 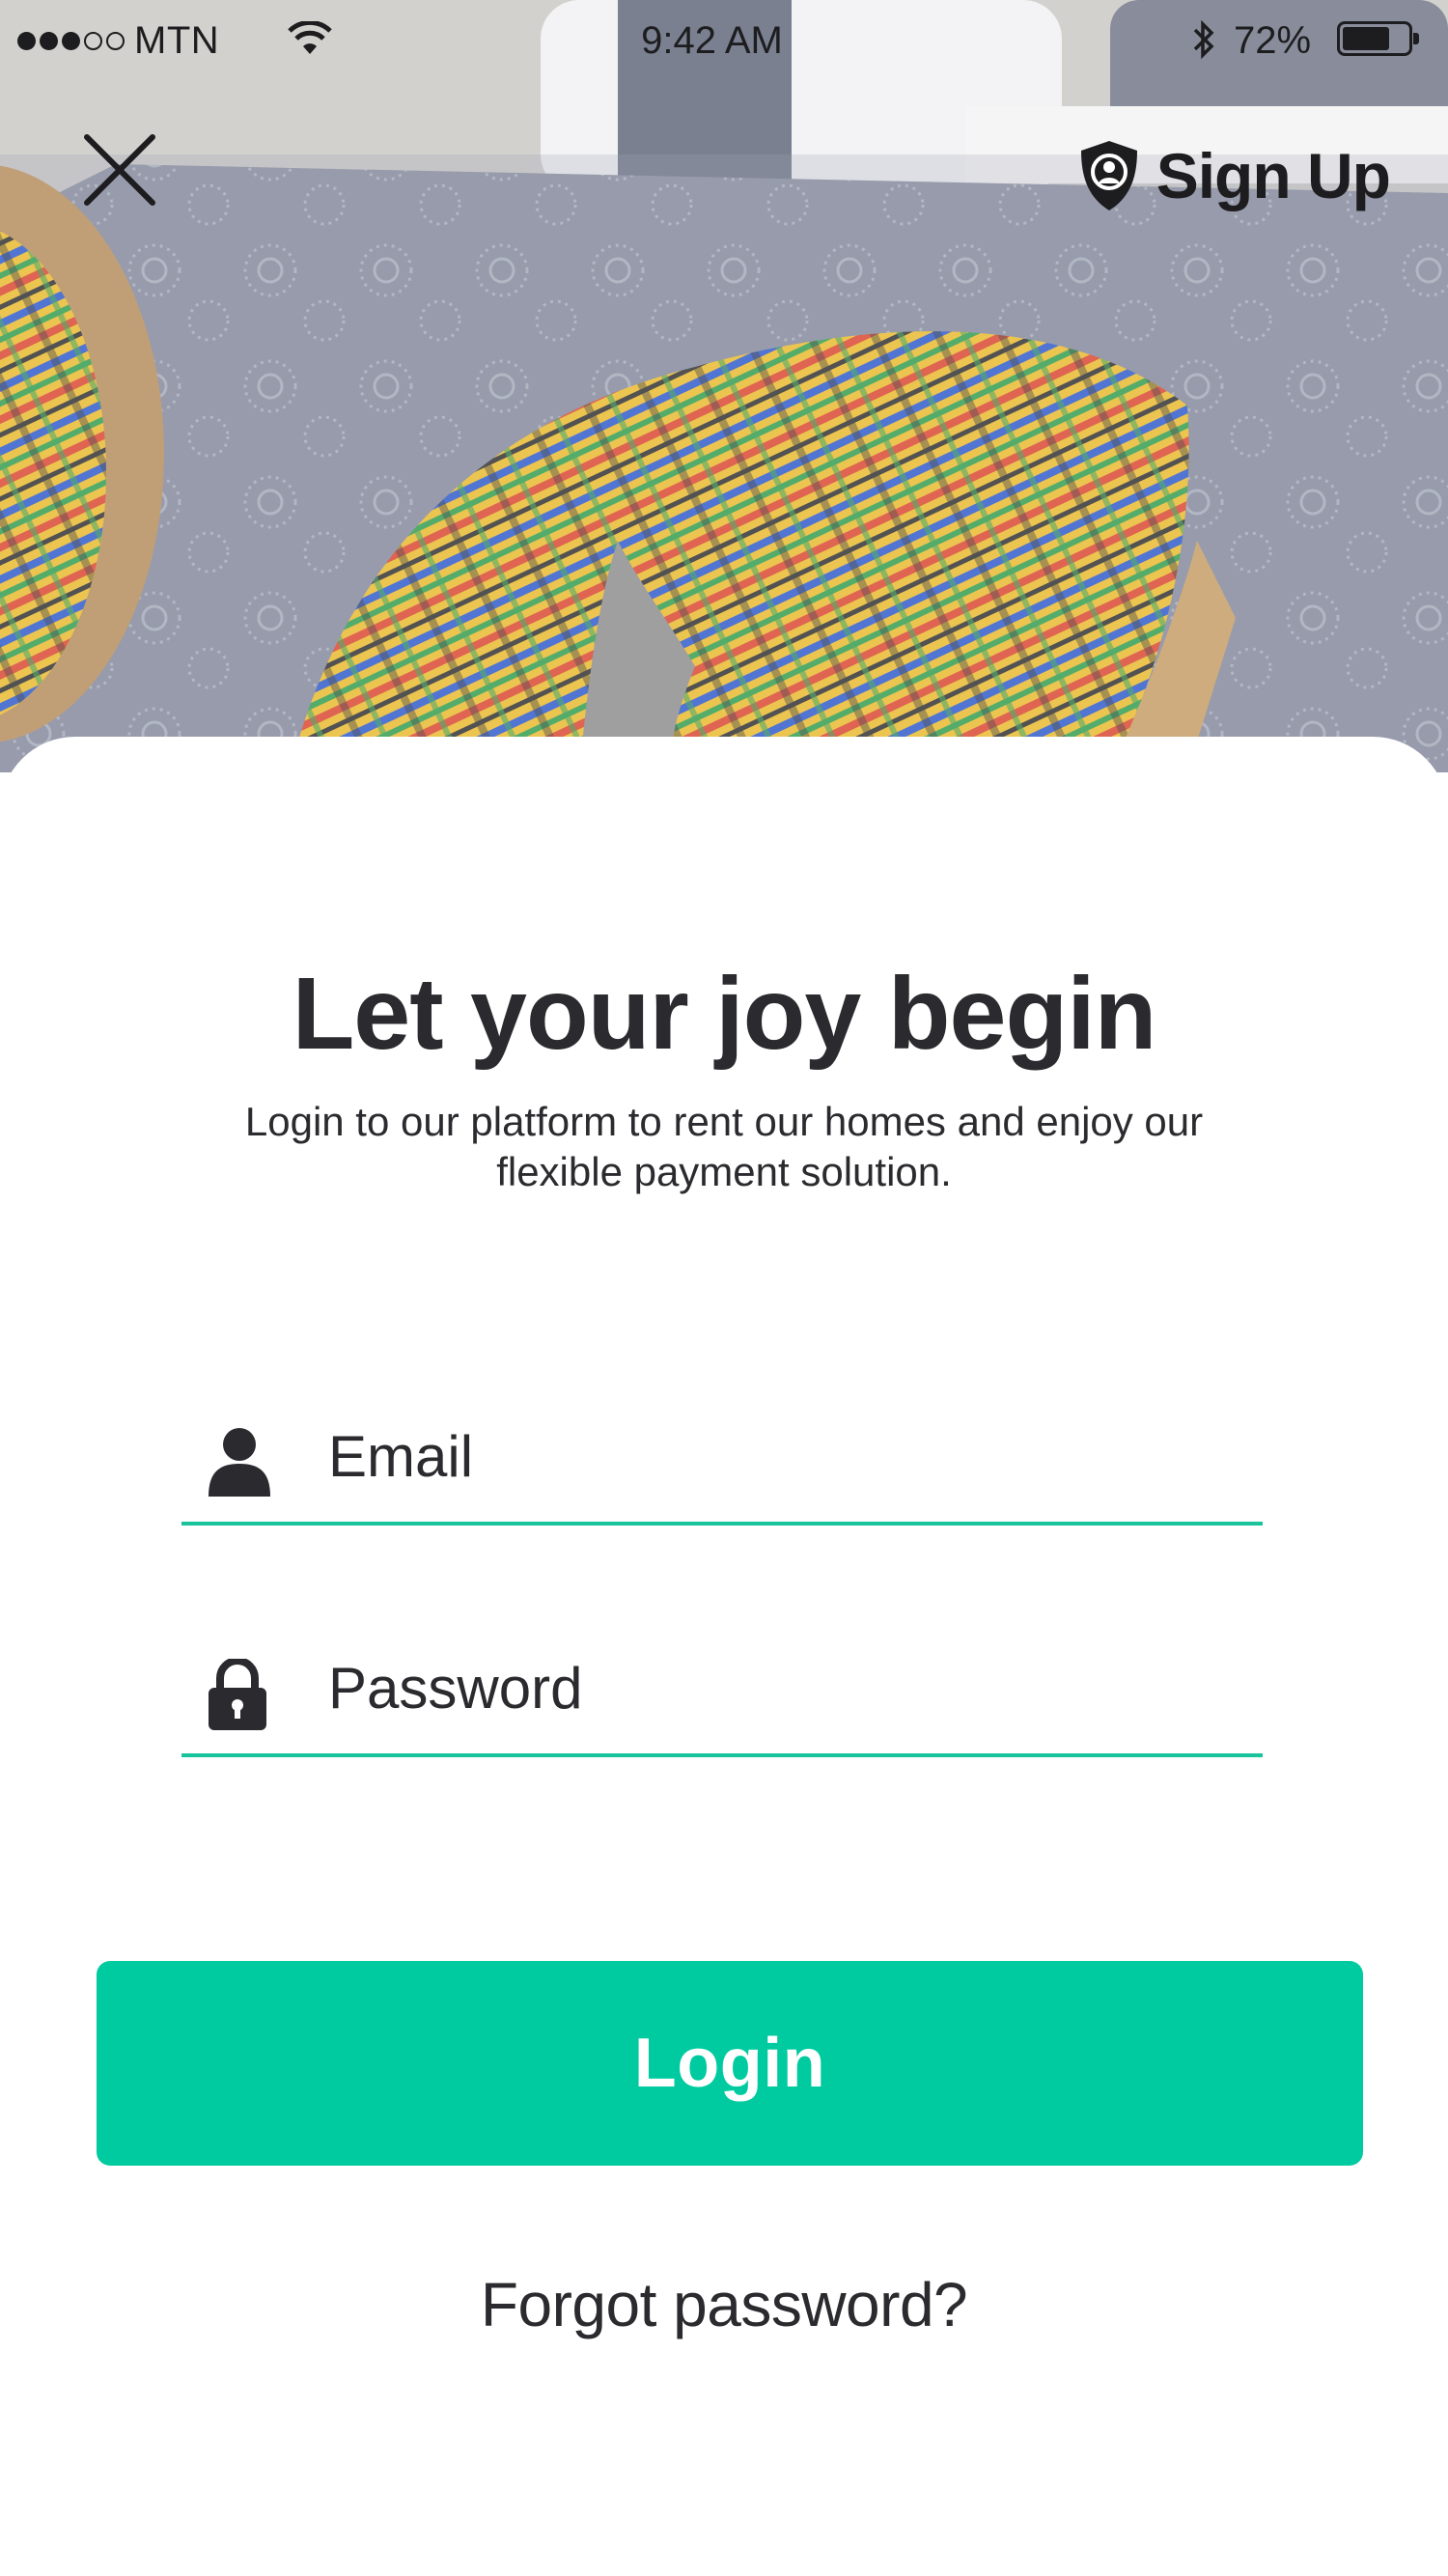 I want to click on password-field, so click(x=722, y=1690).